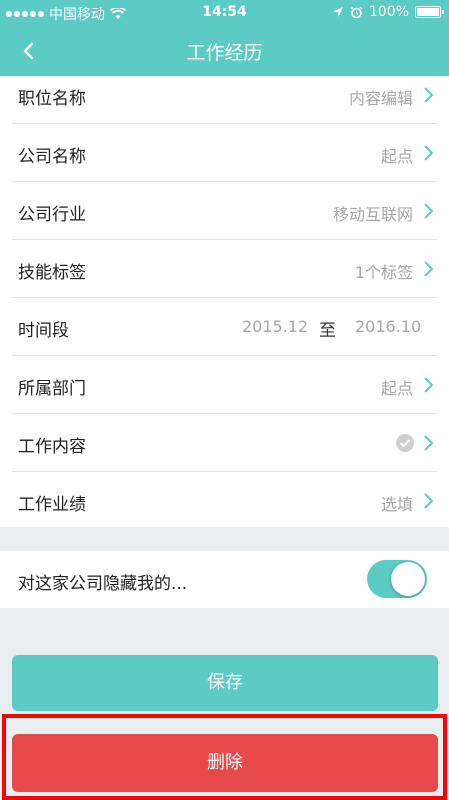 This screenshot has height=800, width=449. What do you see at coordinates (275, 326) in the screenshot?
I see `start-date-field: 2015.12` at bounding box center [275, 326].